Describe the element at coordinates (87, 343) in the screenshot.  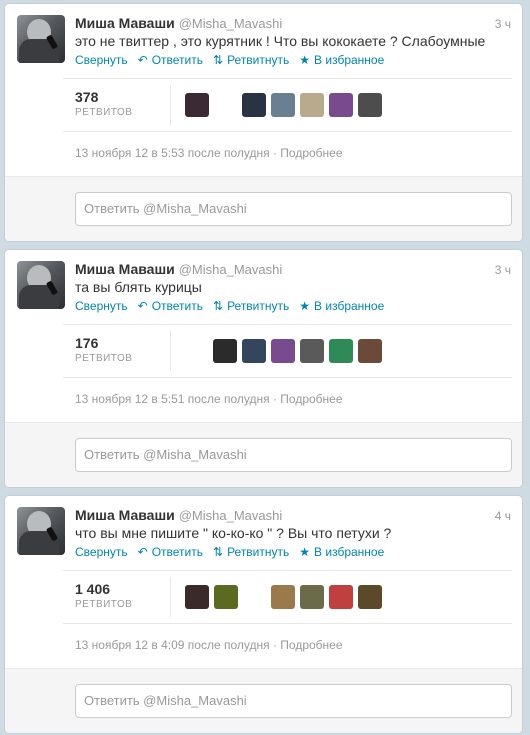
I see `retweet-count: 176` at that location.